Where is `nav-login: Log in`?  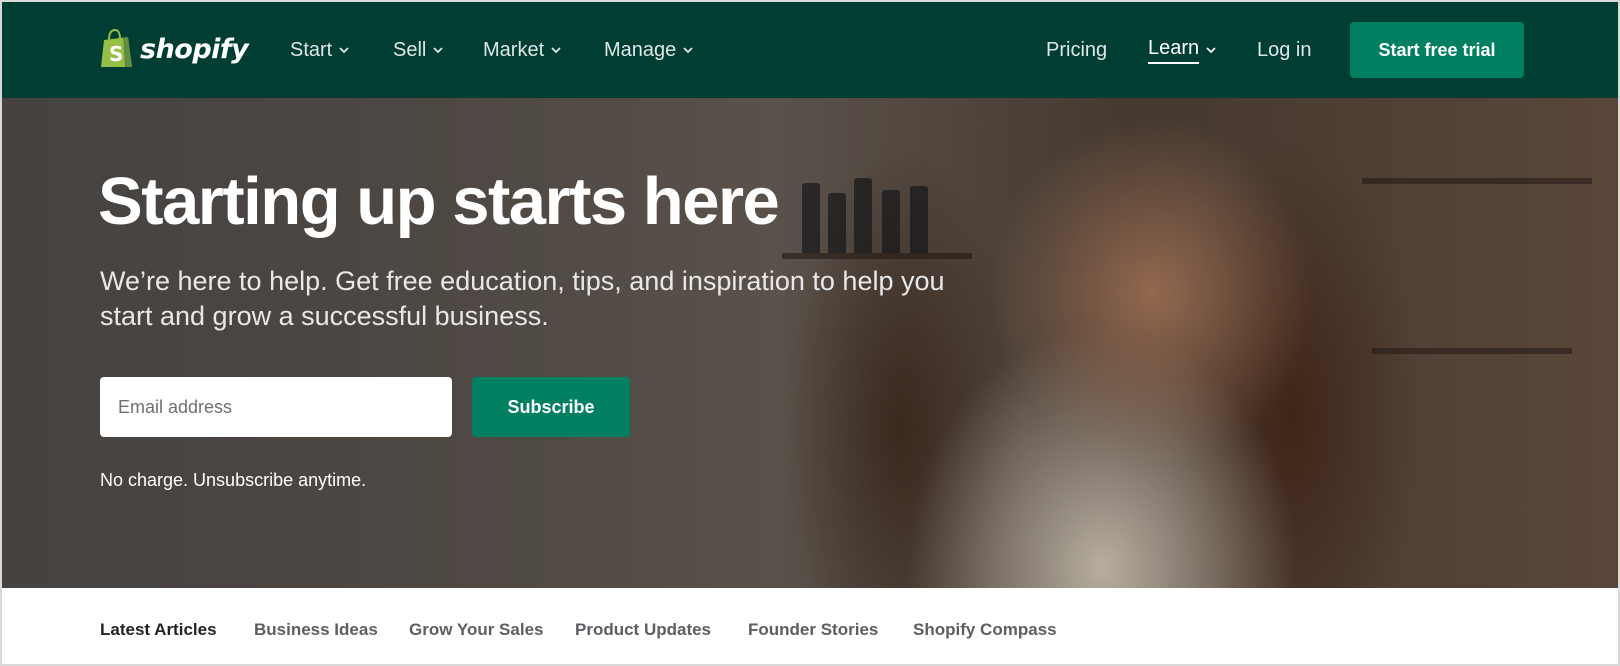 nav-login: Log in is located at coordinates (1284, 50).